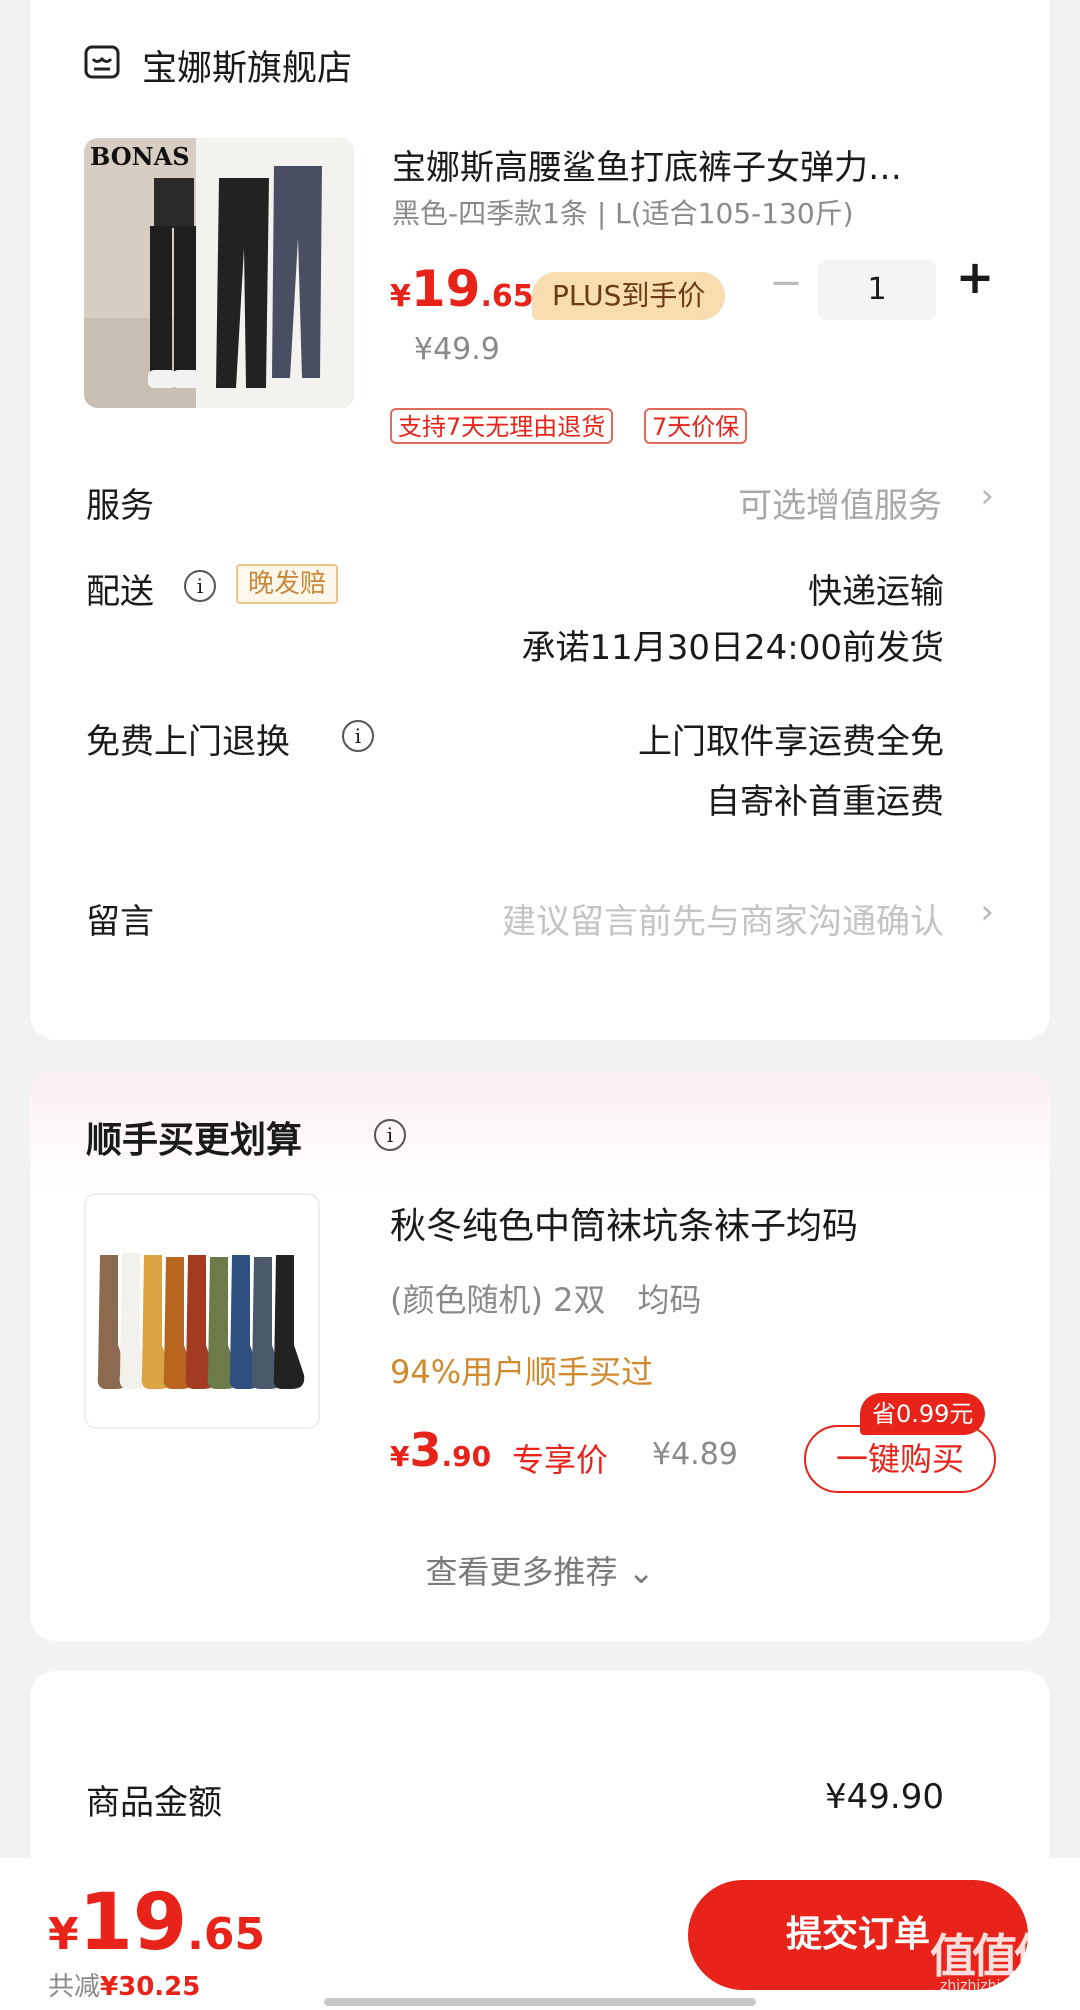 The image size is (1080, 2010). I want to click on see-more-label: 查看更多推荐, so click(521, 1572).